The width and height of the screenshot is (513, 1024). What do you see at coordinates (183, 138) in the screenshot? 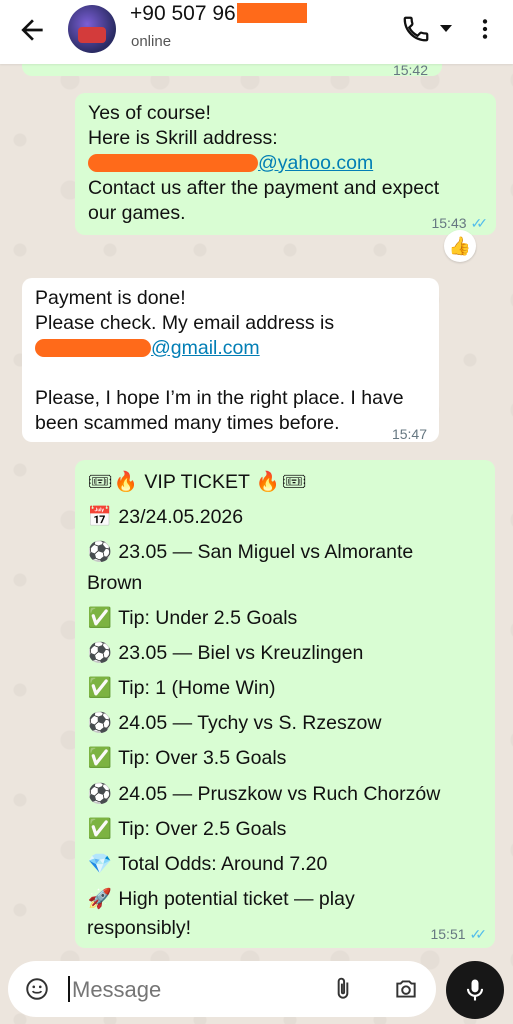
I see `message-line: Here is Skrill address:` at bounding box center [183, 138].